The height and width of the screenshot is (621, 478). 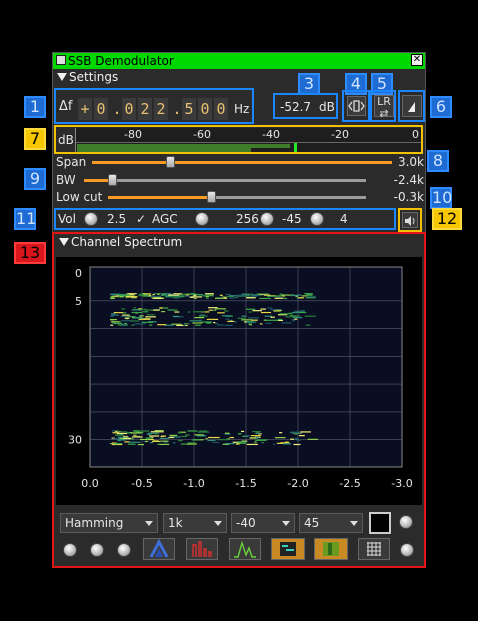 What do you see at coordinates (127, 242) in the screenshot?
I see `spectrum-label: Channel Spectrum` at bounding box center [127, 242].